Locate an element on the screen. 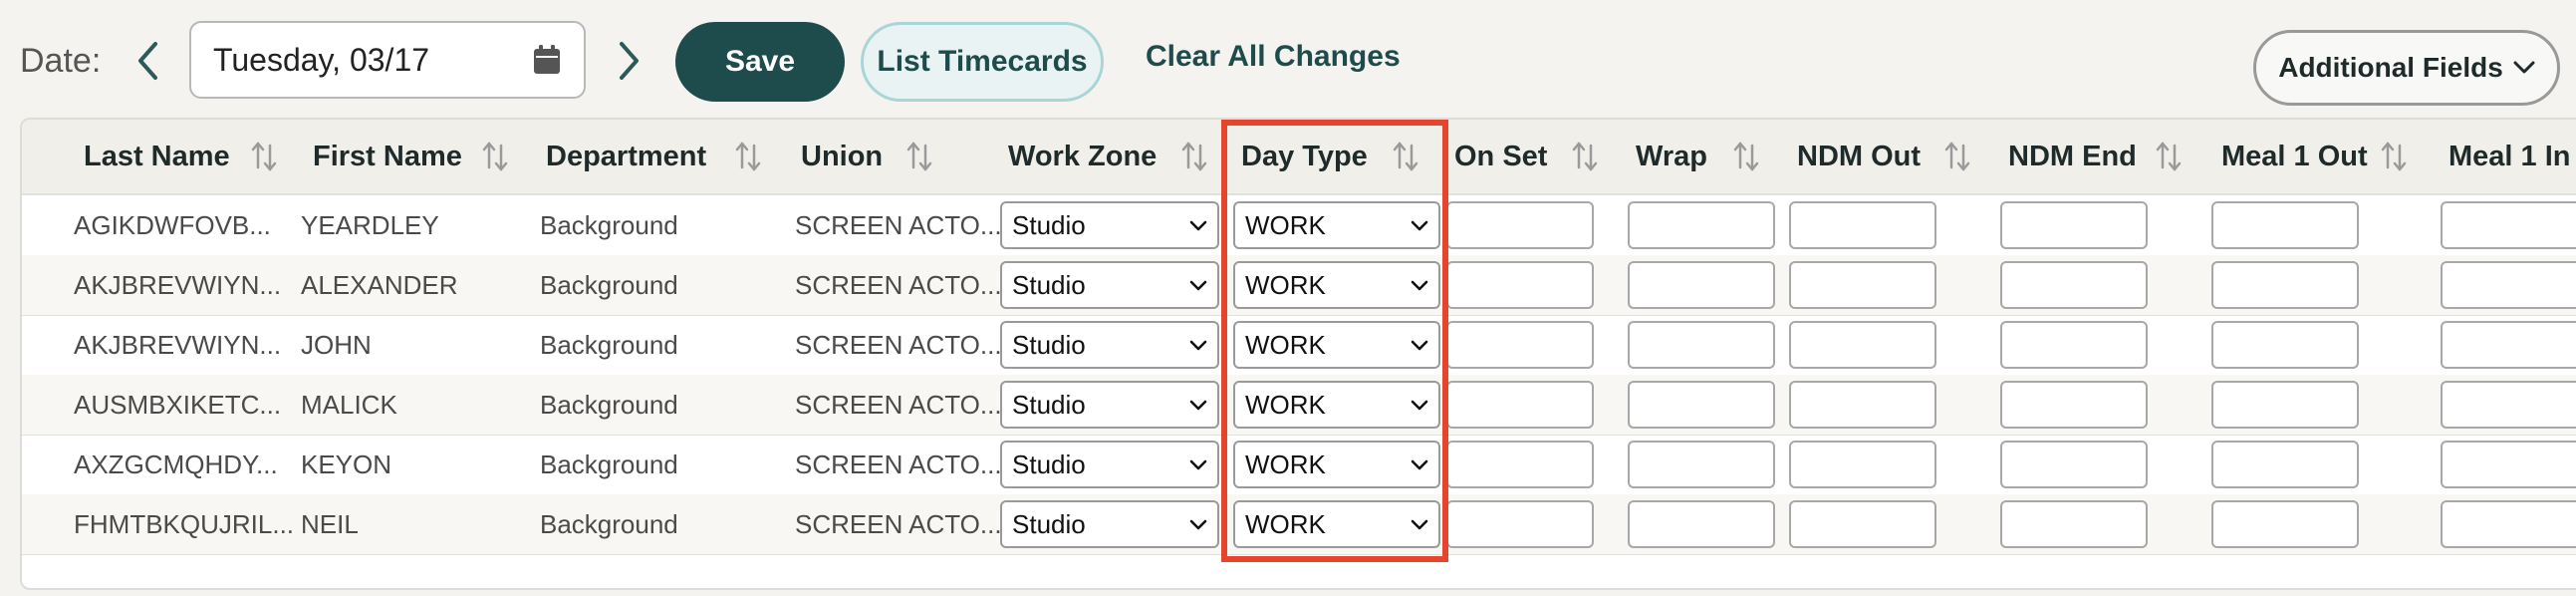 The image size is (2576, 596). column-header-meal-1-in: Meal 1 In is located at coordinates (2509, 157).